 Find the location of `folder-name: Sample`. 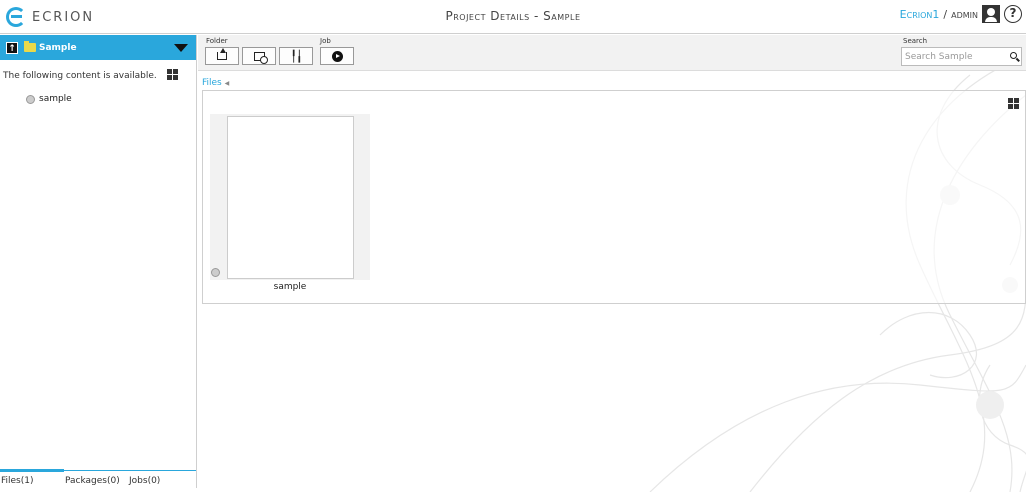

folder-name: Sample is located at coordinates (58, 47).